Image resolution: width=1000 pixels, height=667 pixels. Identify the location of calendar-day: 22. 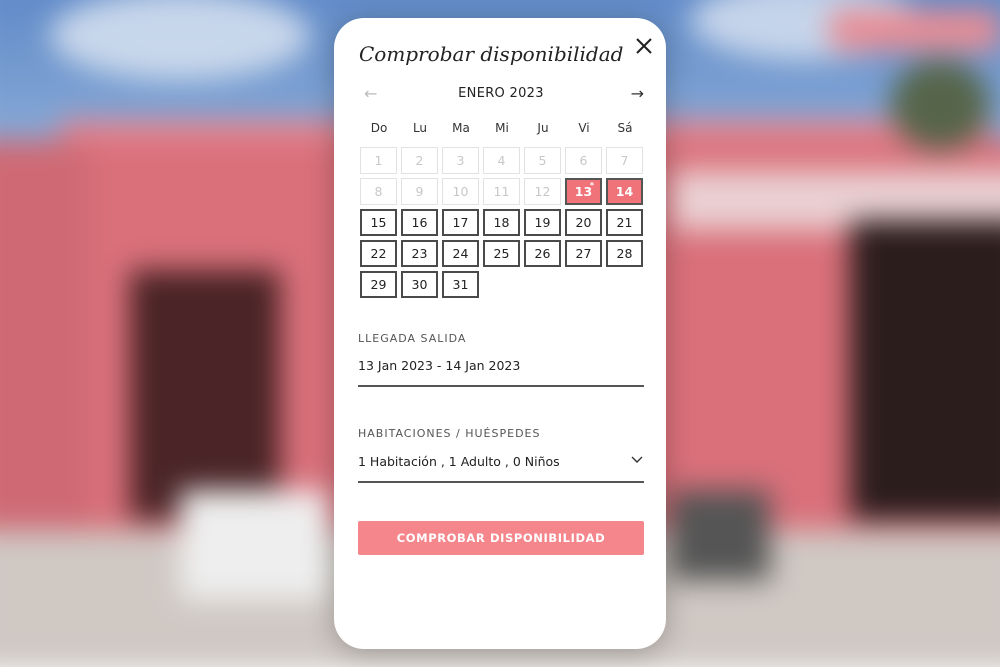
(378, 253).